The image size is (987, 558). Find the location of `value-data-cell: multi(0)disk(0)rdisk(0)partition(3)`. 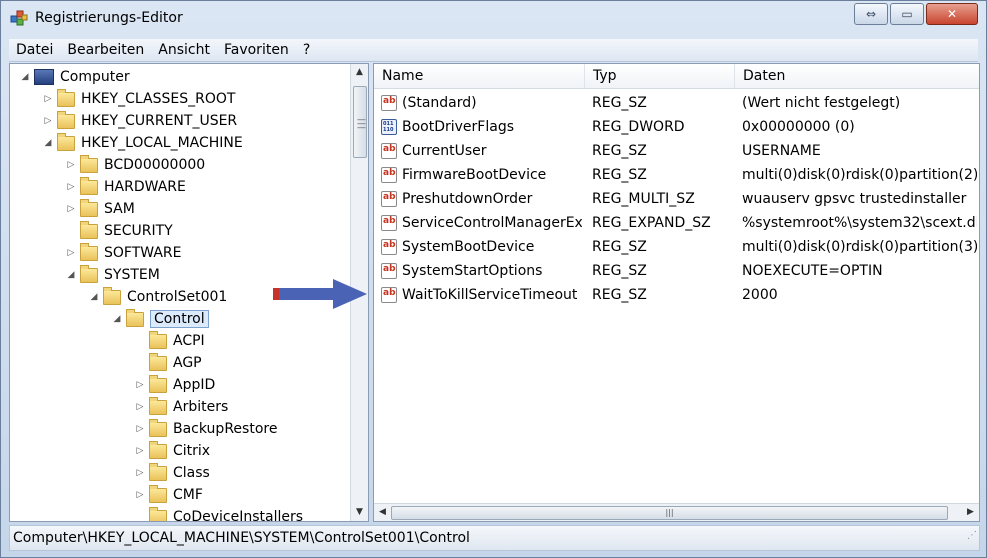

value-data-cell: multi(0)disk(0)rdisk(0)partition(3) is located at coordinates (859, 247).